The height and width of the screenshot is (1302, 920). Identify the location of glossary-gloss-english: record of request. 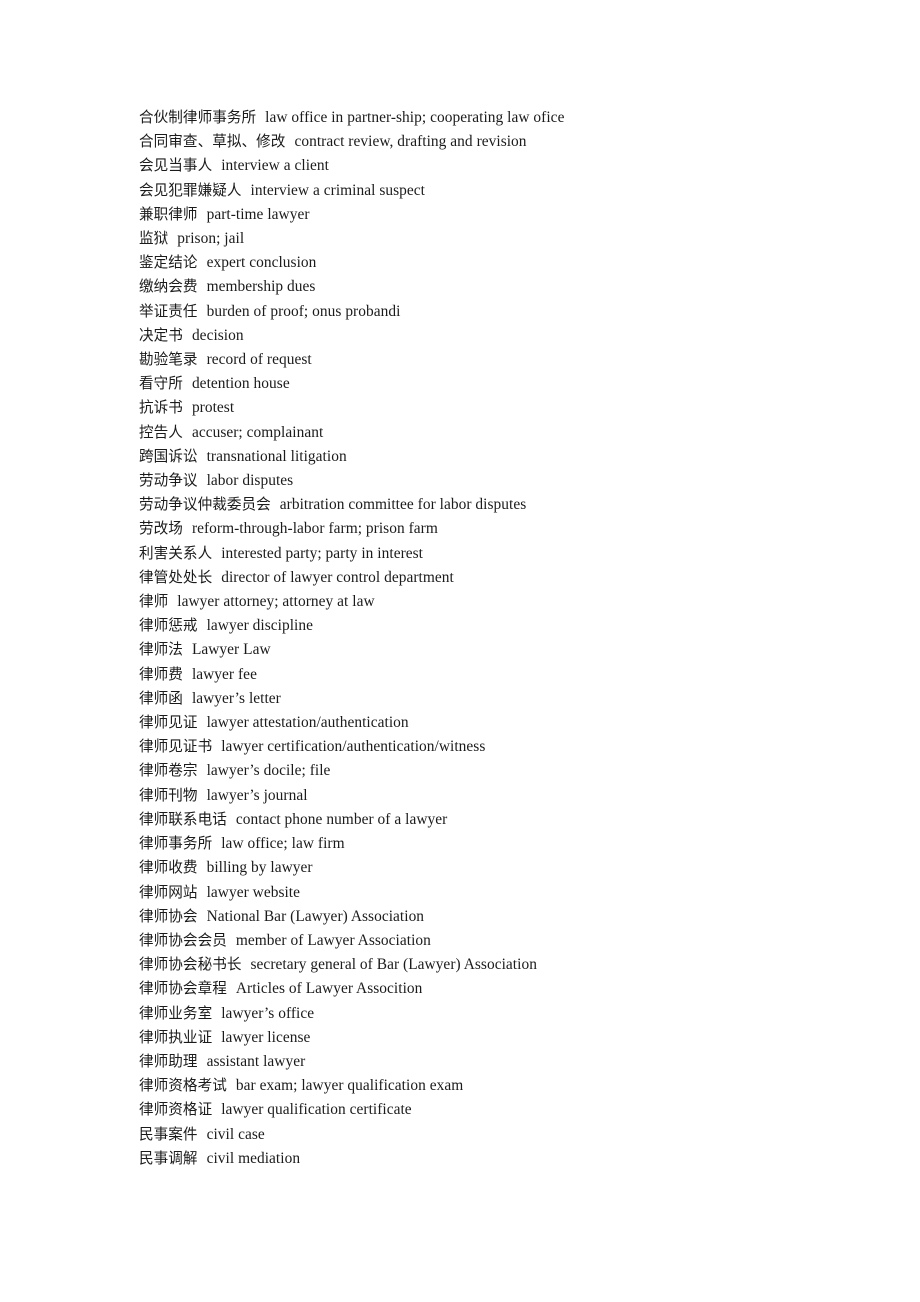
(259, 360).